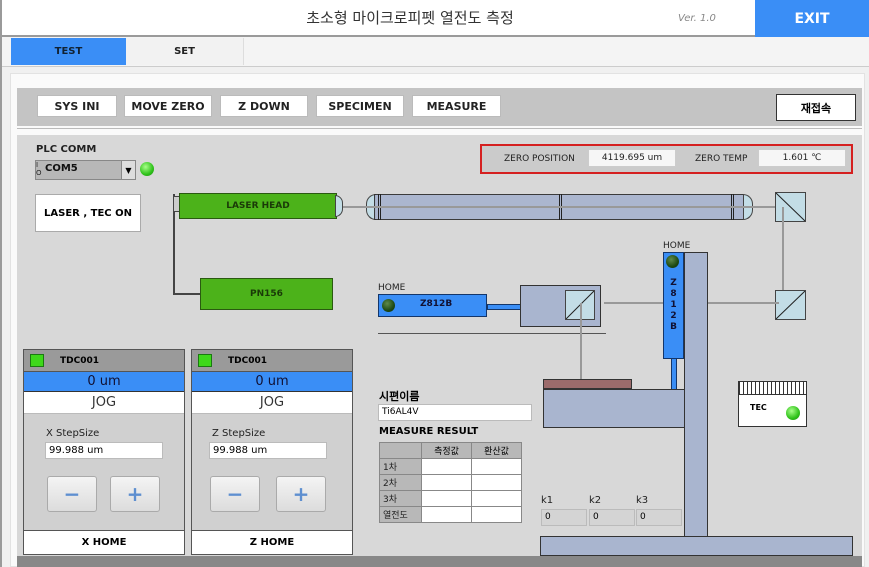 The height and width of the screenshot is (567, 869). What do you see at coordinates (73, 433) in the screenshot?
I see `x-stepsize-label: X StepSize` at bounding box center [73, 433].